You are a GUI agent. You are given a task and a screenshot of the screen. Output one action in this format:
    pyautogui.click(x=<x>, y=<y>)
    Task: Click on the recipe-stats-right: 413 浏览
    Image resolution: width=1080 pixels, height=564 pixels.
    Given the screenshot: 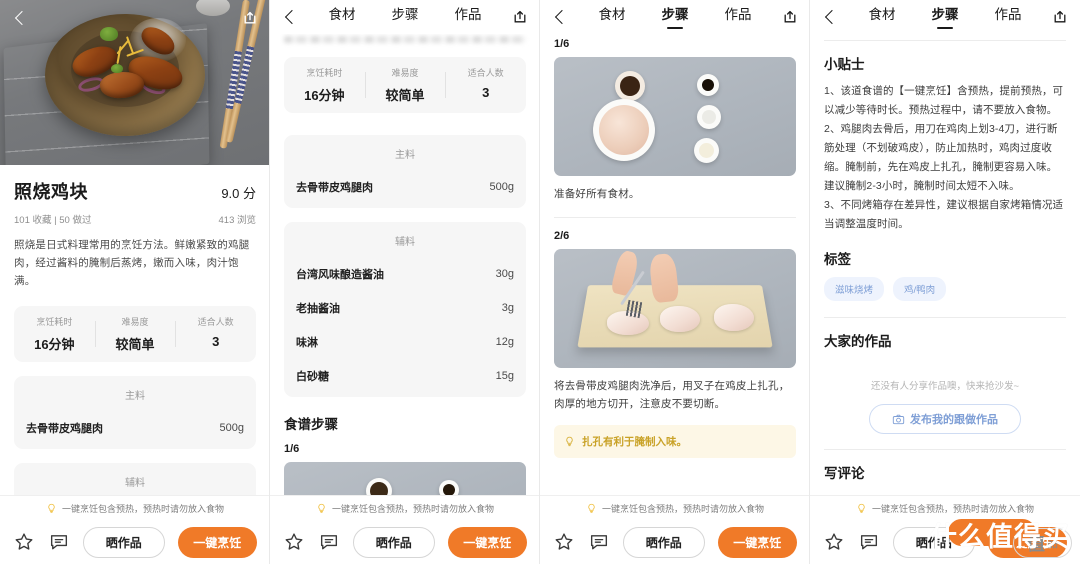 What is the action you would take?
    pyautogui.click(x=237, y=220)
    